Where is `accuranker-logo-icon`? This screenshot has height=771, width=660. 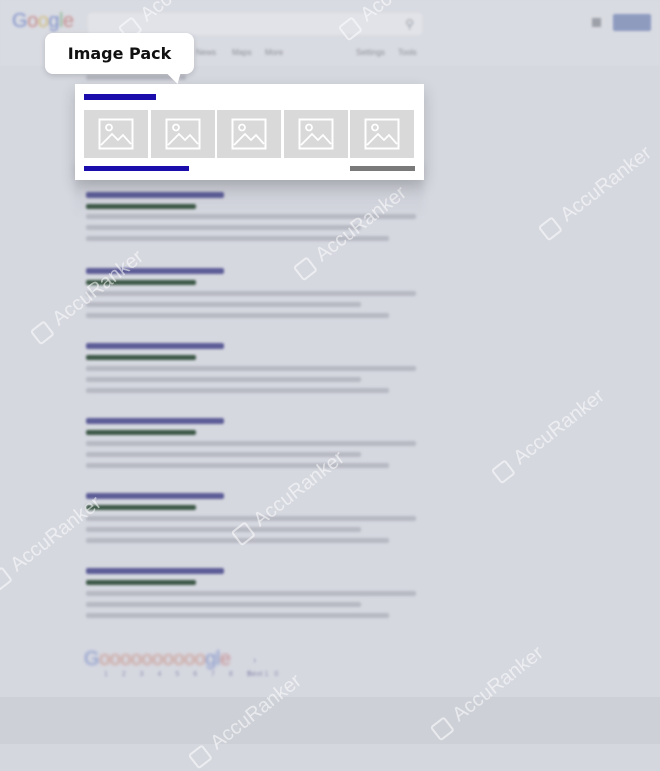 accuranker-logo-icon is located at coordinates (200, 756).